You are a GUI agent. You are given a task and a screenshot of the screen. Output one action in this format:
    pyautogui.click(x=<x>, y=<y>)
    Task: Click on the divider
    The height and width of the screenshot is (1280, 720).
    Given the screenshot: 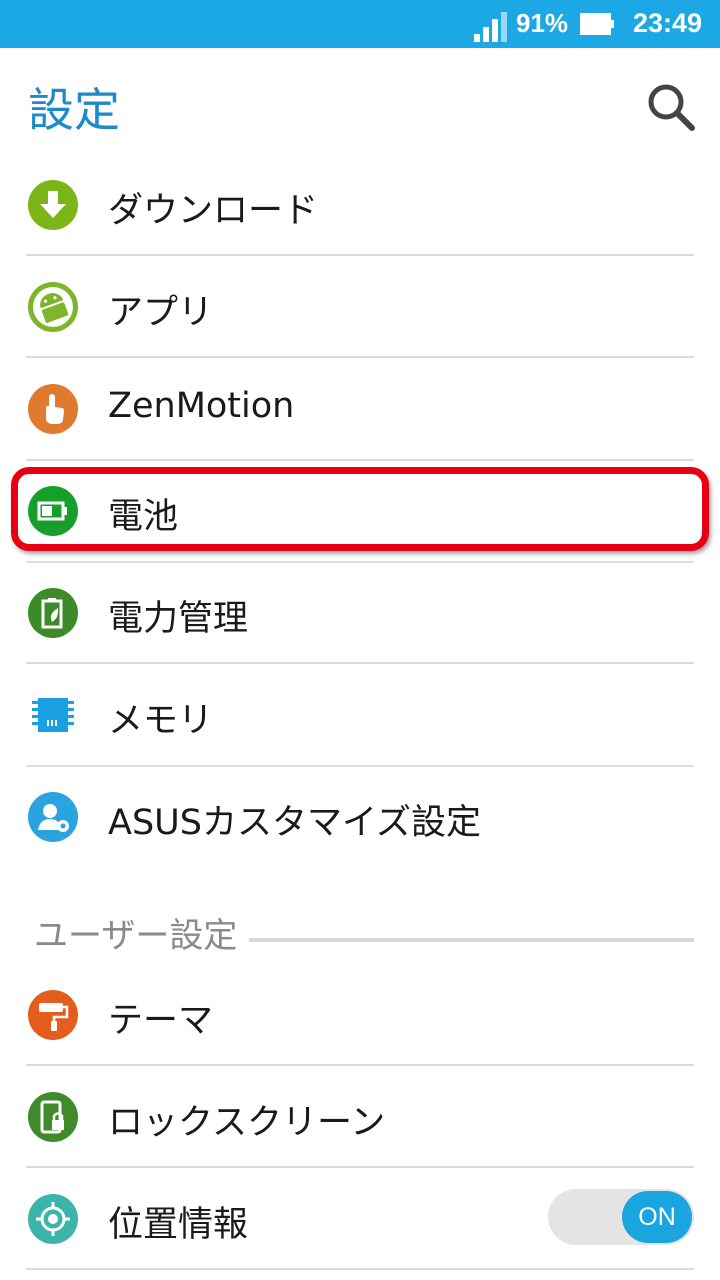 What is the action you would take?
    pyautogui.click(x=360, y=1269)
    